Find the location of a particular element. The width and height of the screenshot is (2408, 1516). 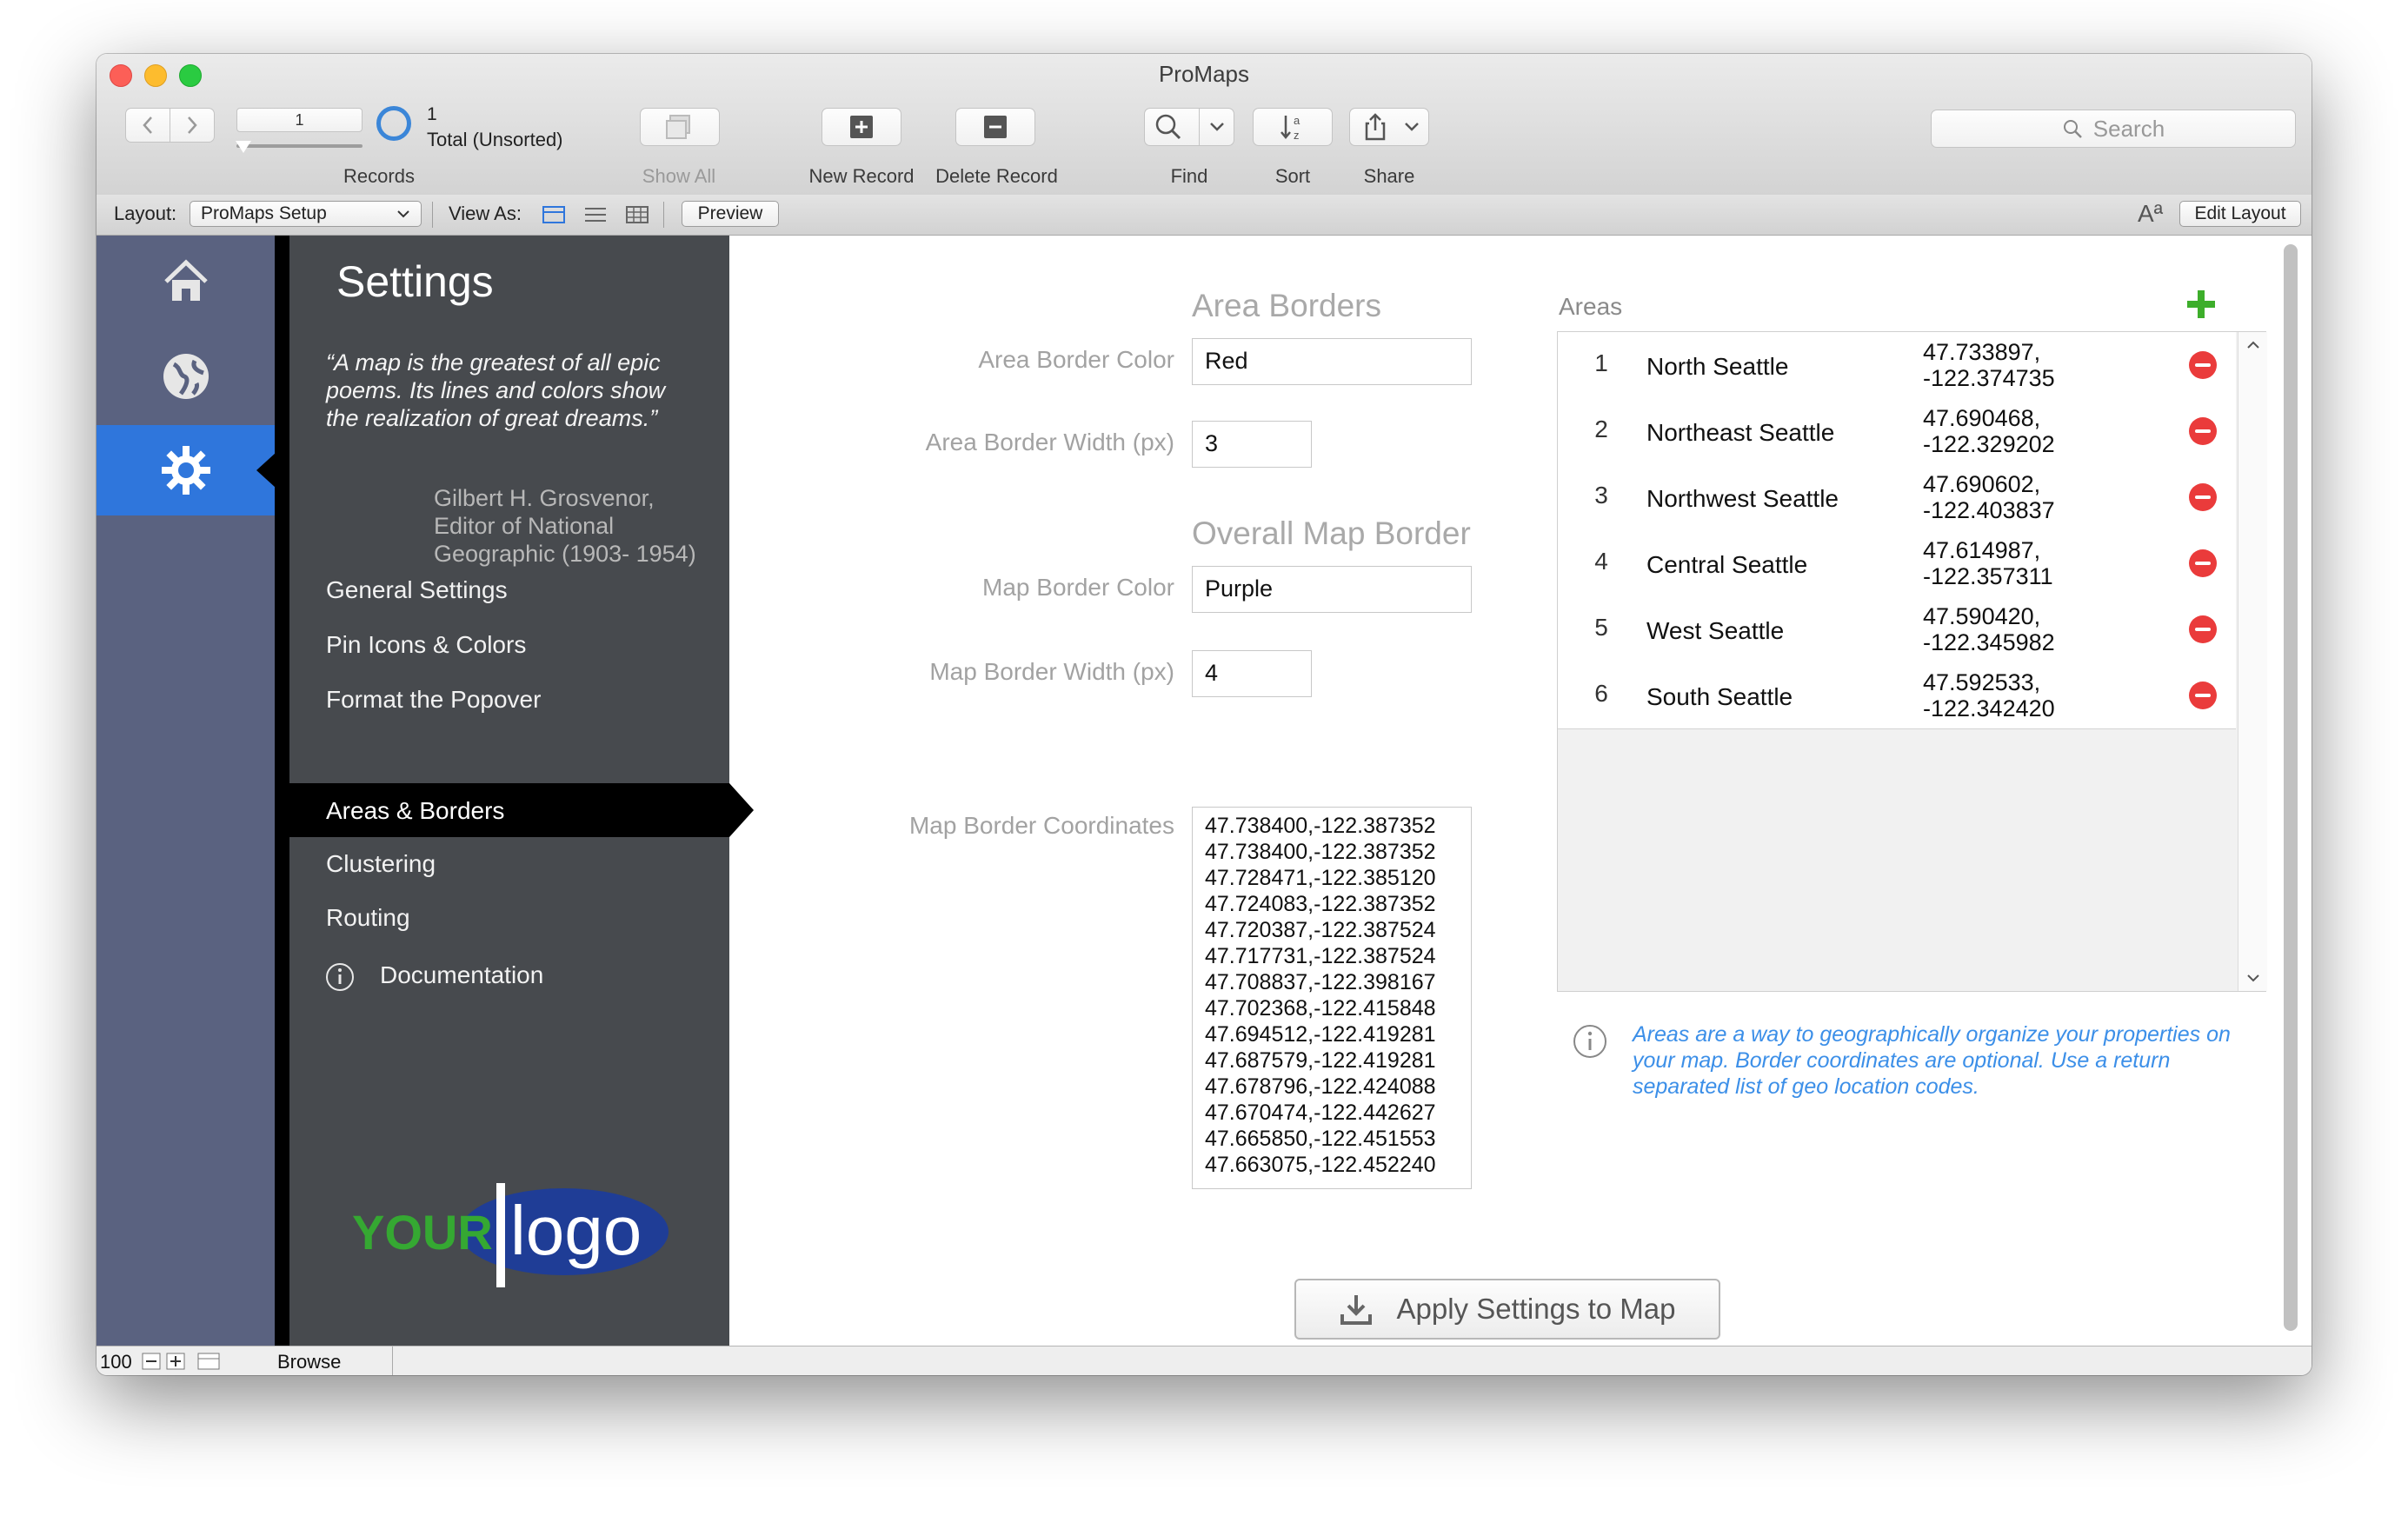

sort-icon: az is located at coordinates (1290, 128).